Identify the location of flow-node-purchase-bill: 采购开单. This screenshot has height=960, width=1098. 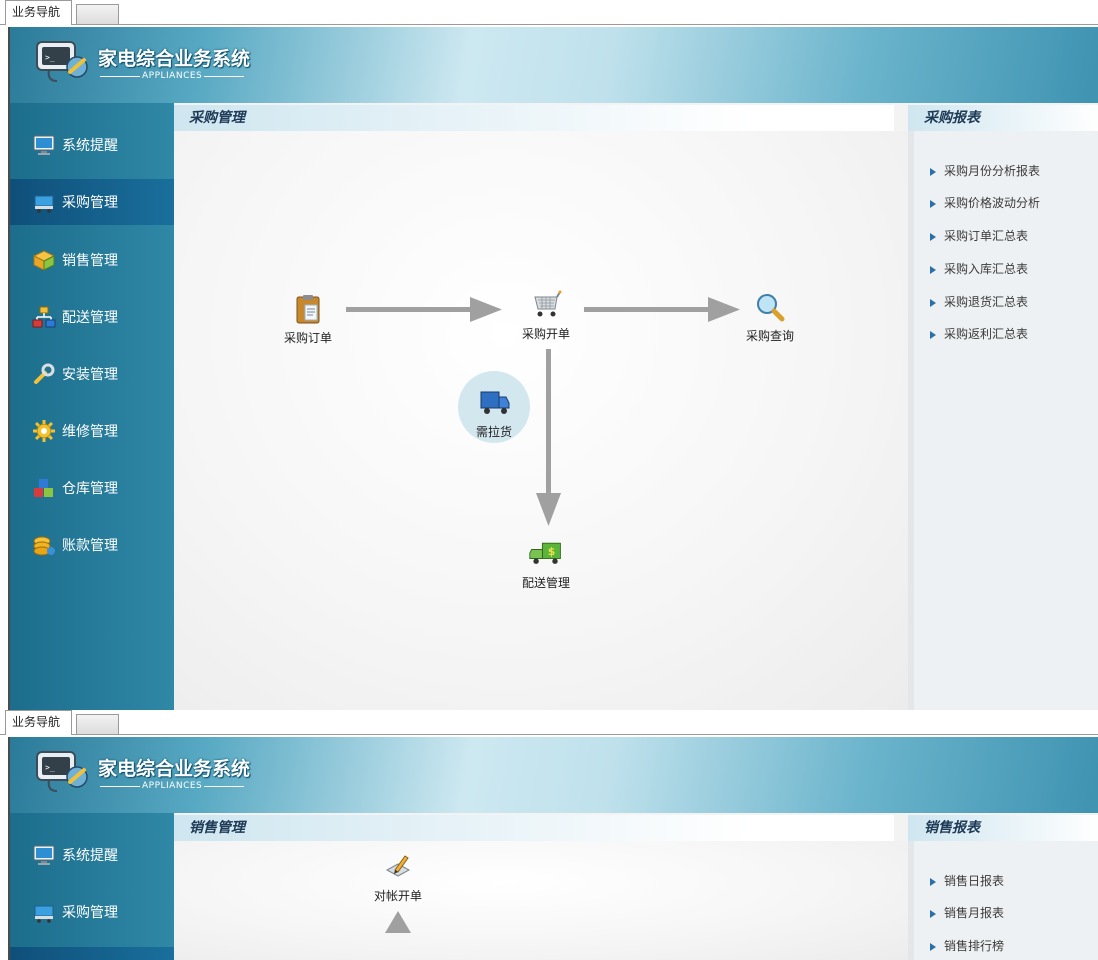
(546, 314).